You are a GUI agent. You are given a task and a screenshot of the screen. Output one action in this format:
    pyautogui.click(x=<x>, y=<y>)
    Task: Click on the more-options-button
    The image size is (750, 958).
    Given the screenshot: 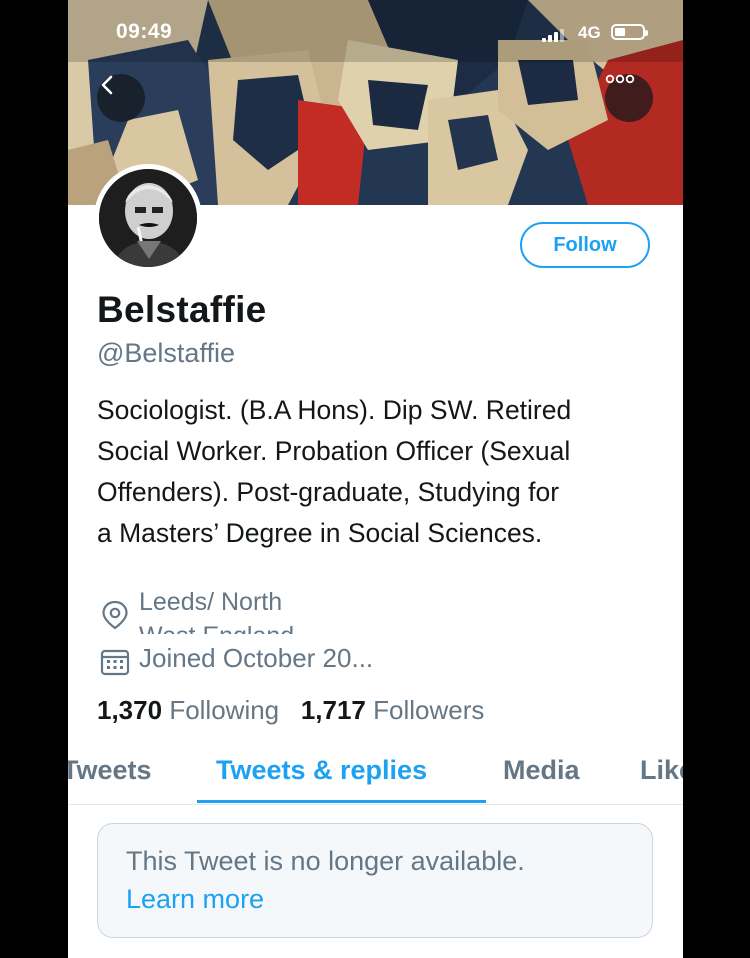 What is the action you would take?
    pyautogui.click(x=629, y=98)
    